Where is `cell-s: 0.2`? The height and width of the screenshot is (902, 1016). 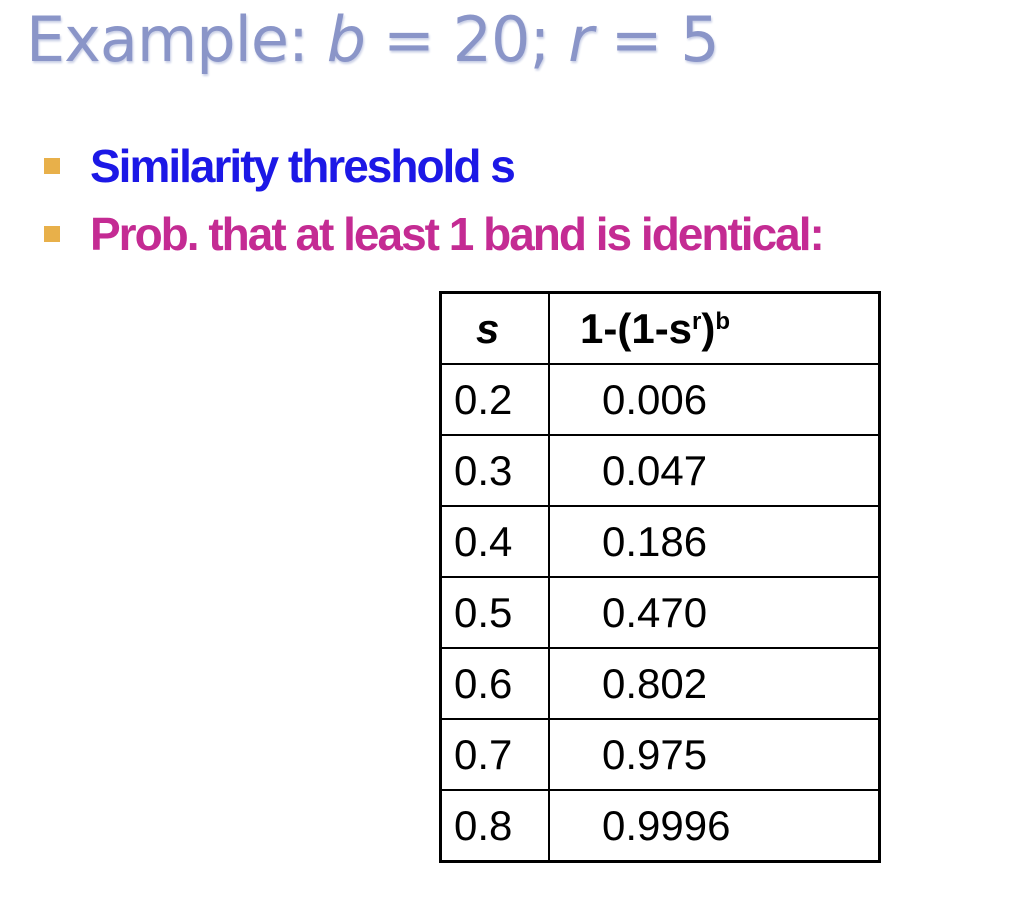
cell-s: 0.2 is located at coordinates (494, 399).